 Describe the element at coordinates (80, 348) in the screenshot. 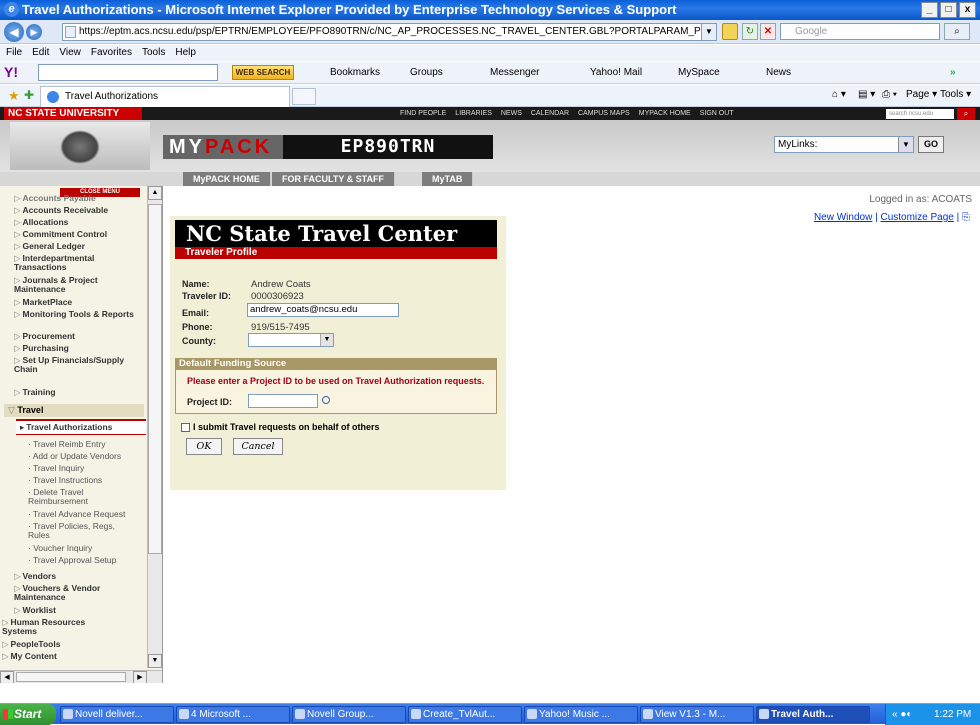

I see `sidebar-item-purchasing: ▷ Purchasing` at that location.